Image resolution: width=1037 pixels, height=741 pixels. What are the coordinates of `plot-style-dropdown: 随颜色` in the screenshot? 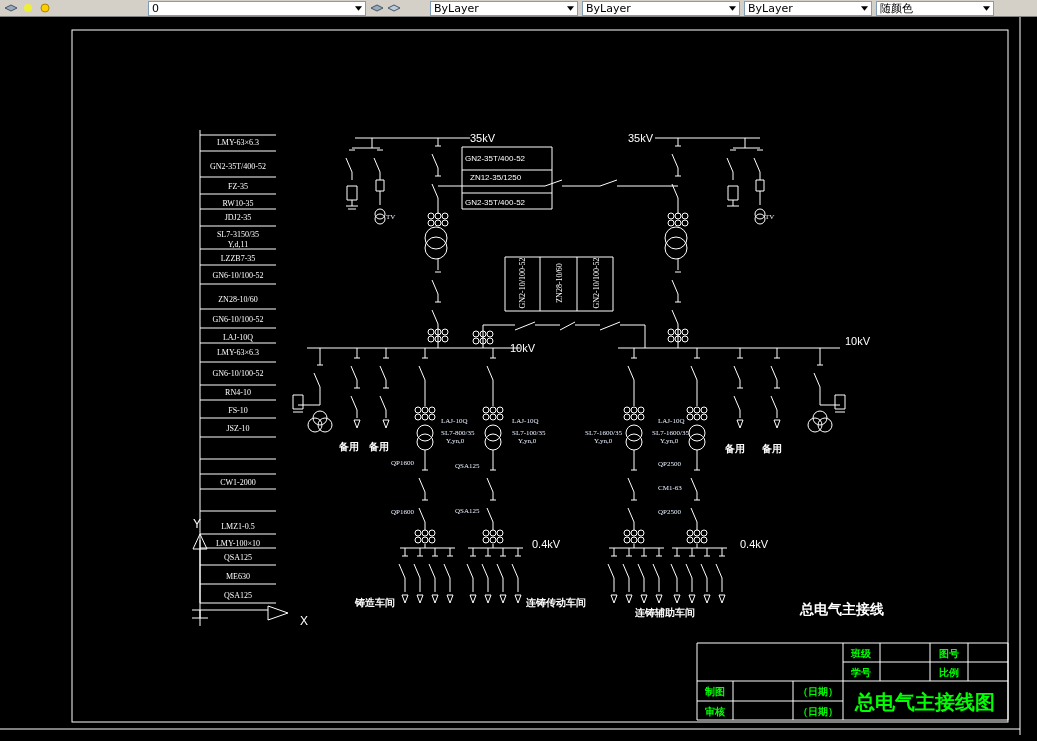 It's located at (935, 8).